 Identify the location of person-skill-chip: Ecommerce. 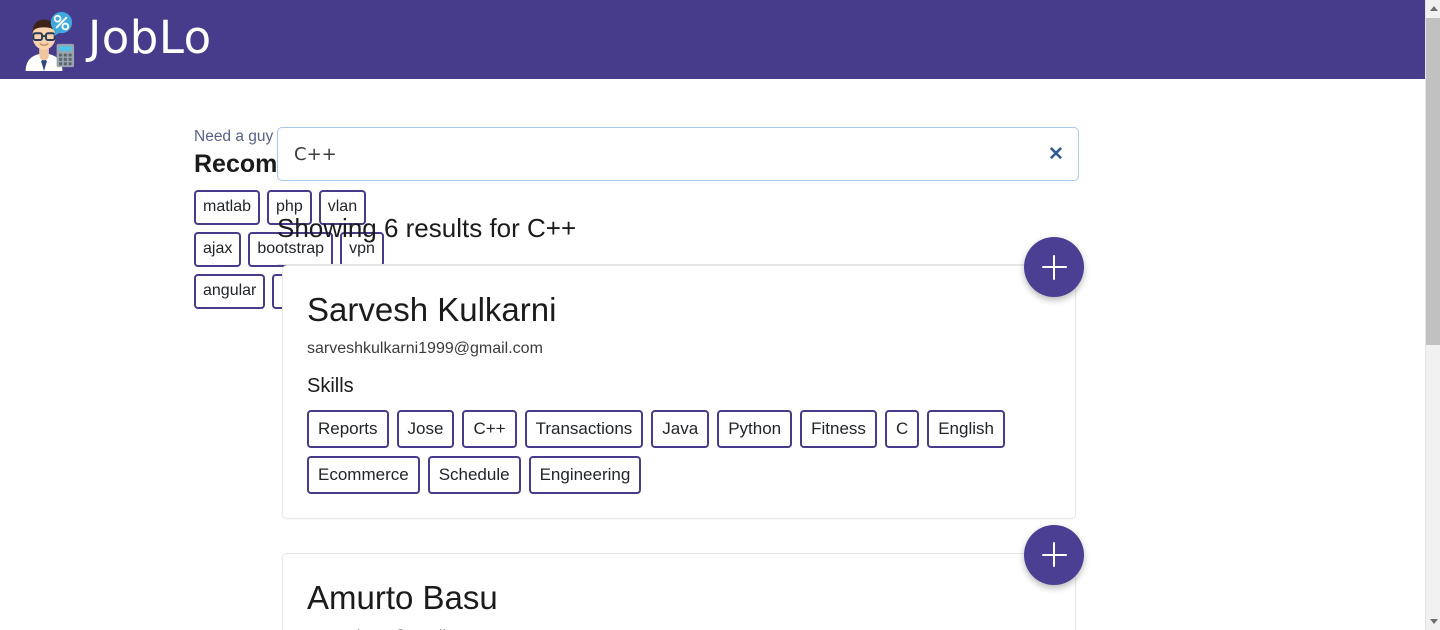
(363, 474).